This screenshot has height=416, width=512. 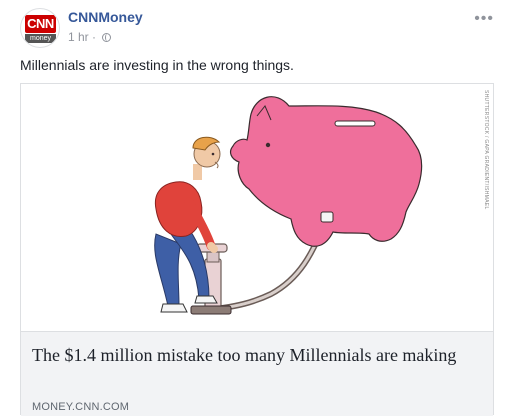 What do you see at coordinates (486, 150) in the screenshot?
I see `image-credit: SHUTTERSTOCK / GAPA GRADIENT/ISHMAEL` at bounding box center [486, 150].